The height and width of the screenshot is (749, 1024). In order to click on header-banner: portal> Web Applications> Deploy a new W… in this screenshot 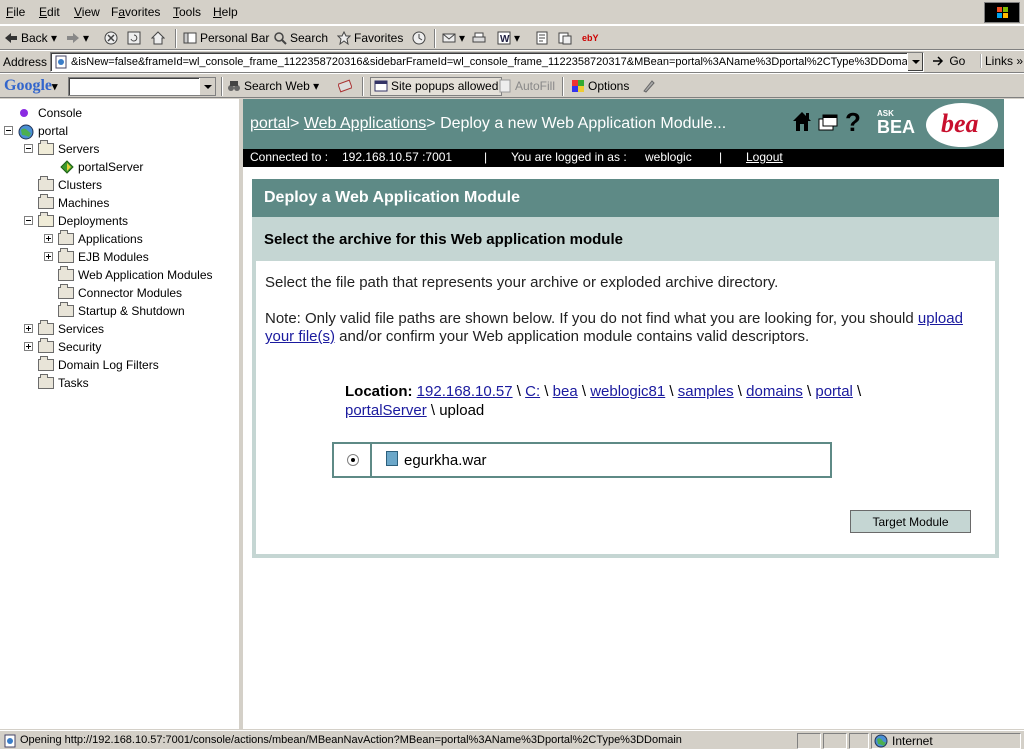, I will do `click(623, 124)`.